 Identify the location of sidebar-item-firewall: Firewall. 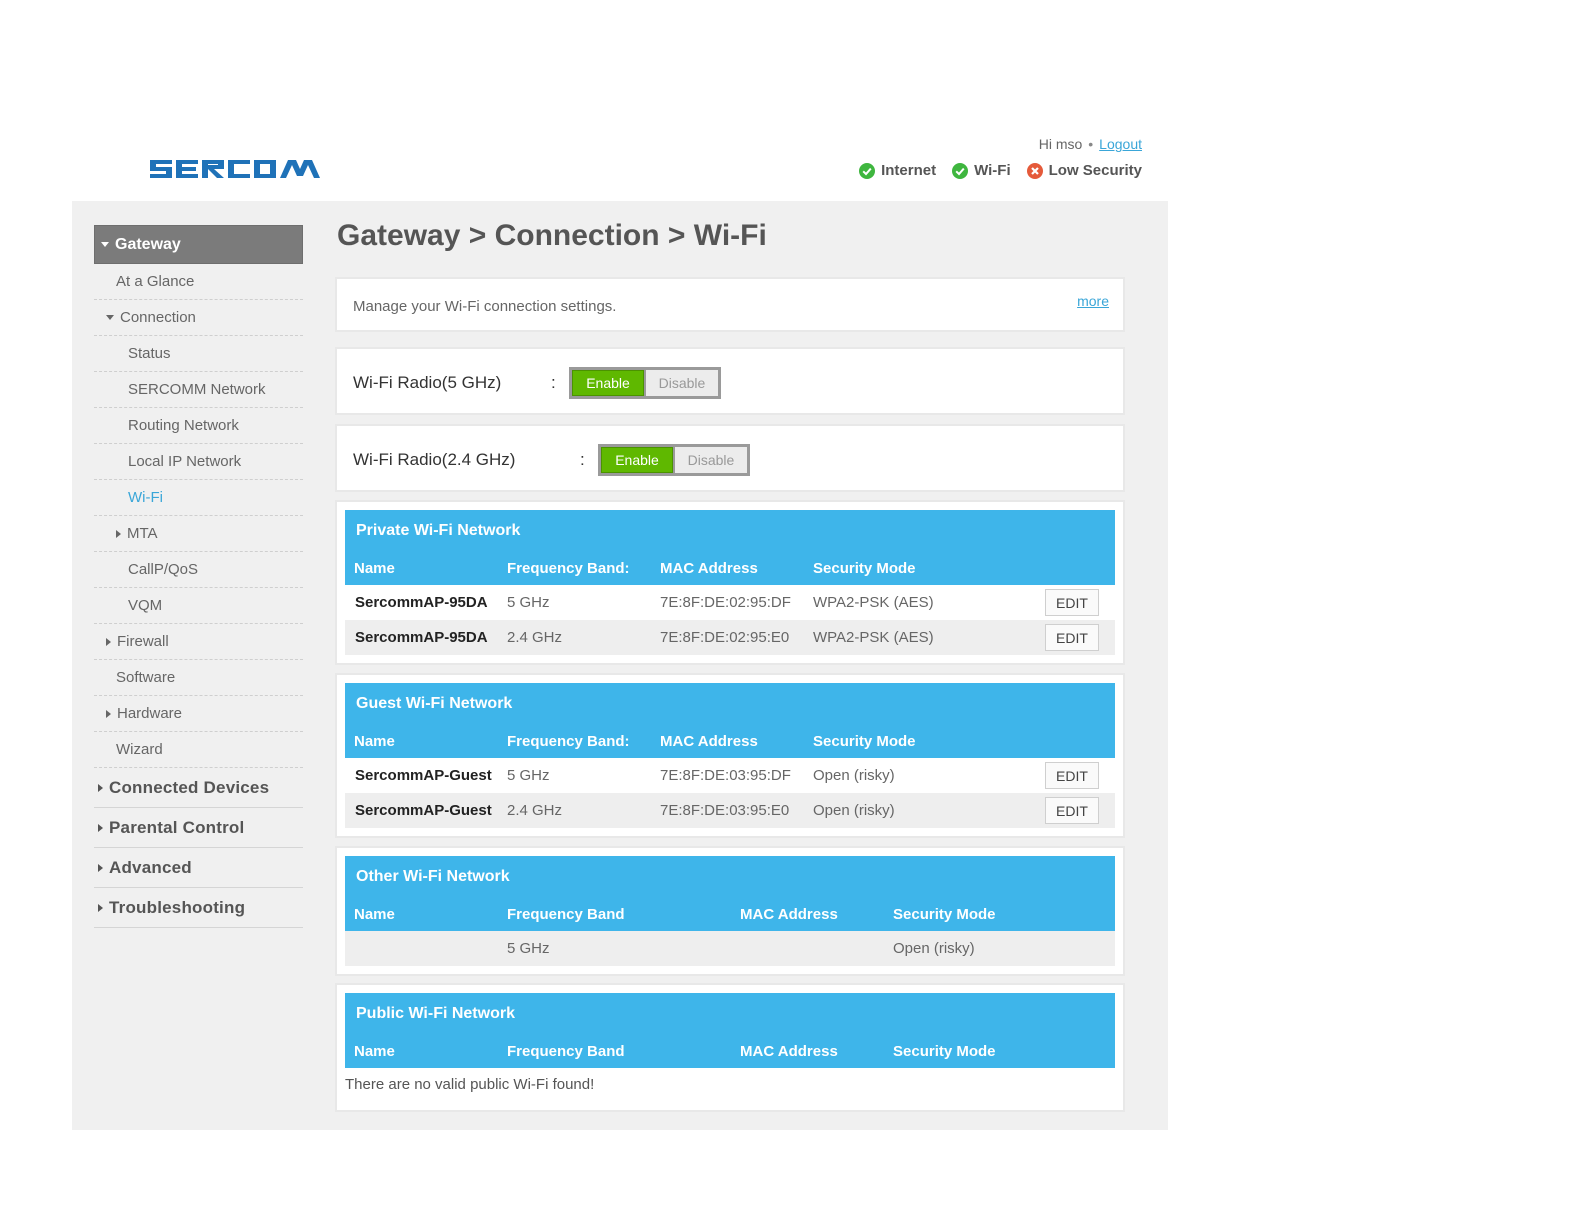
(198, 642).